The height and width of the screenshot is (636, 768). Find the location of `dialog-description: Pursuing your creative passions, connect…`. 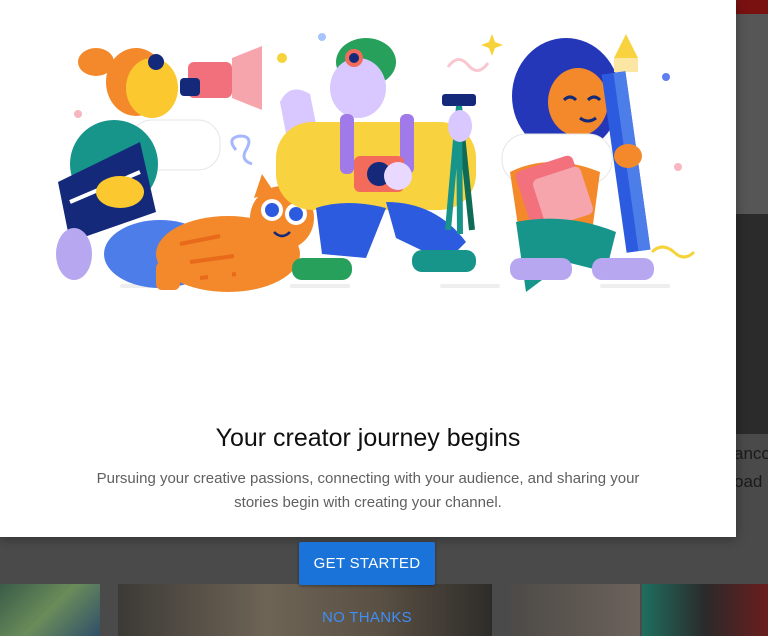

dialog-description: Pursuing your creative passions, connect… is located at coordinates (368, 490).